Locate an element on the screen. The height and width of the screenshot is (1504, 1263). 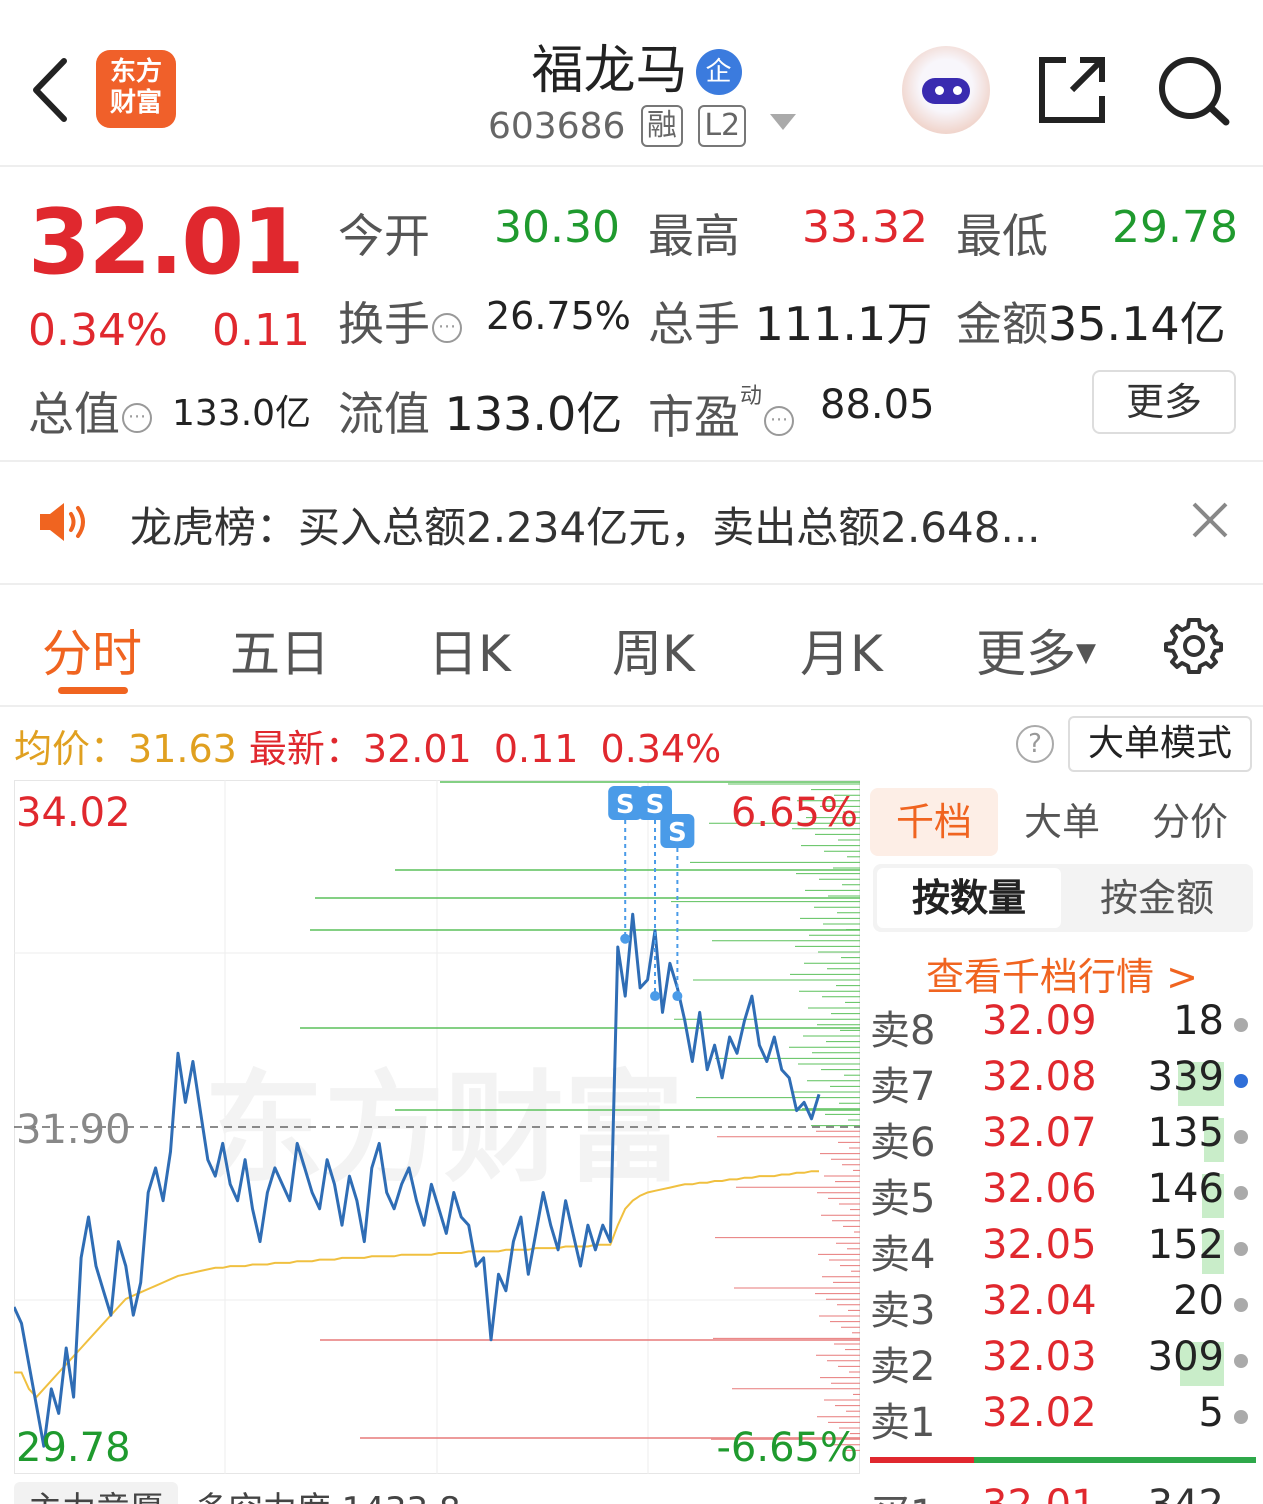
volume-label: 总手 111.1万 is located at coordinates (790, 324).